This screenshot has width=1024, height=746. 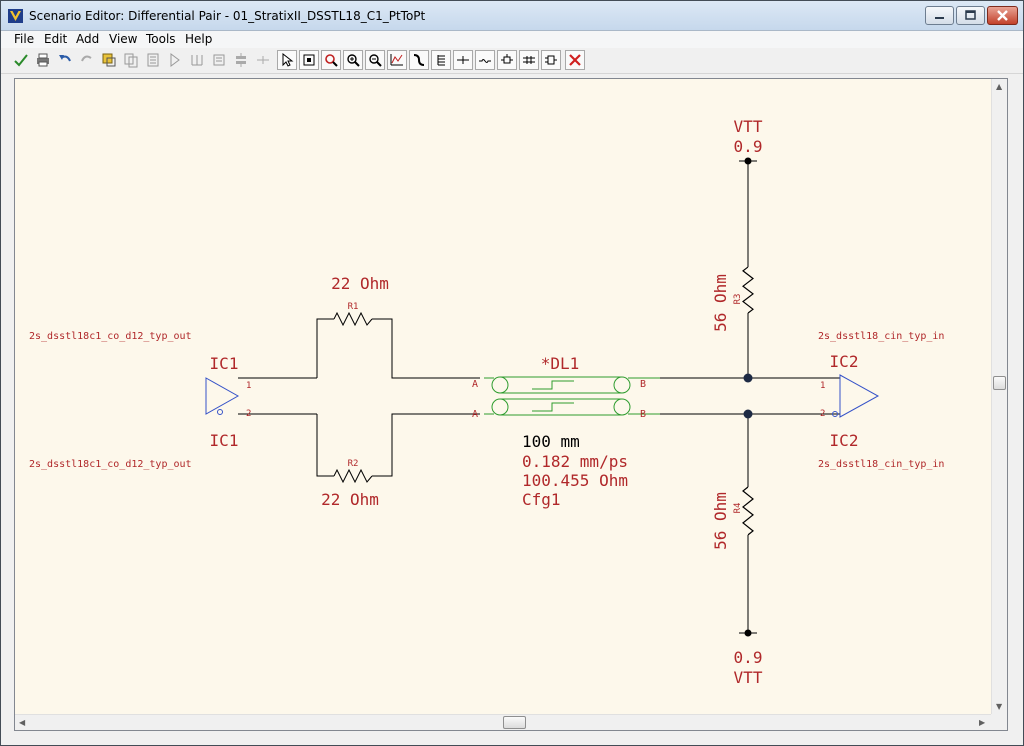 What do you see at coordinates (999, 86) in the screenshot?
I see `scroll-up-icon: ▲` at bounding box center [999, 86].